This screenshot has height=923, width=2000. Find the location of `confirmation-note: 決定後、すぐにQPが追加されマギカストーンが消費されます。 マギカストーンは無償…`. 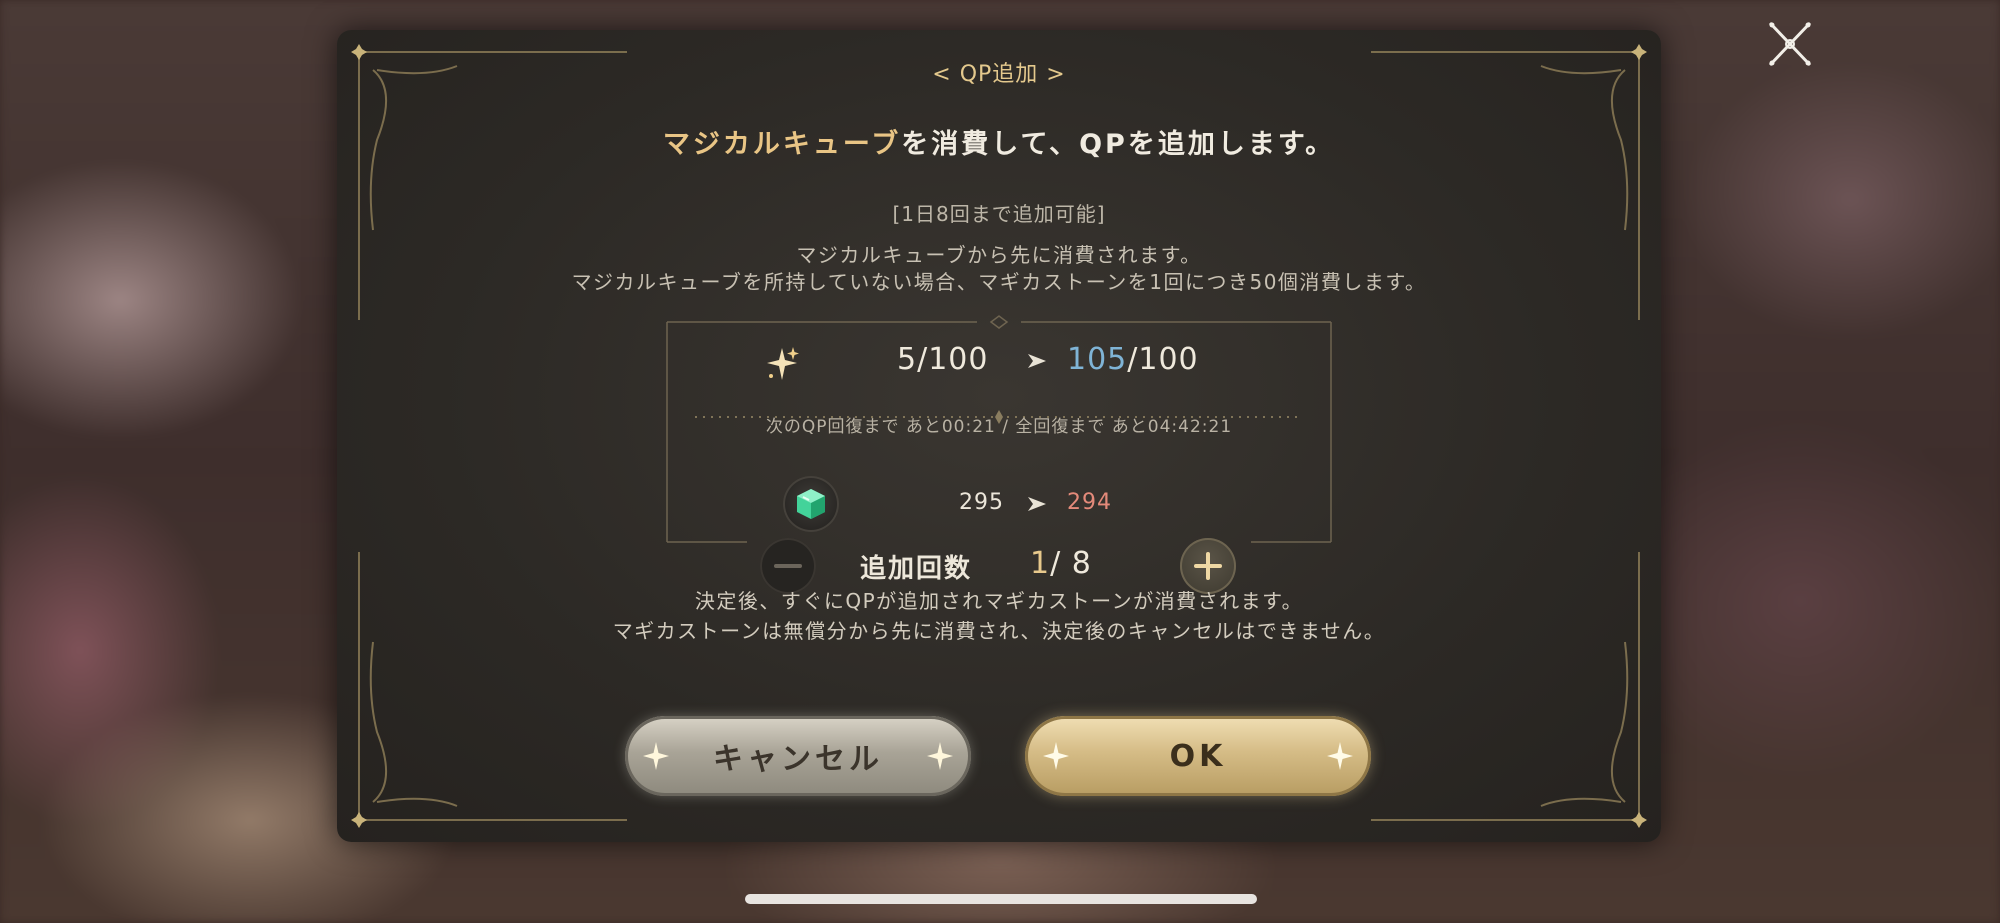

confirmation-note: 決定後、すぐにQPが追加されマギカストーンが消費されます。 マギカストーンは無償… is located at coordinates (999, 616).